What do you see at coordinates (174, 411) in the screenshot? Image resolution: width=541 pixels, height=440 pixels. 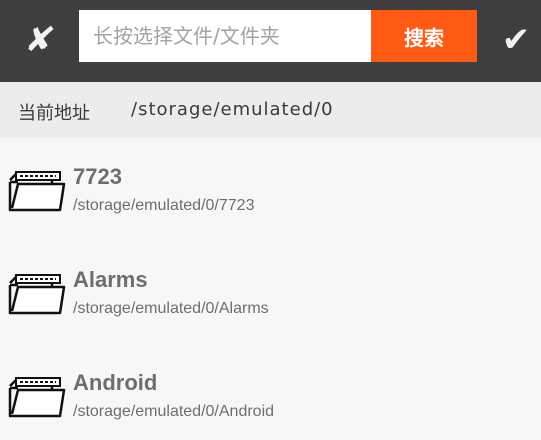 I see `file-path: /storage/emulated/0/Android` at bounding box center [174, 411].